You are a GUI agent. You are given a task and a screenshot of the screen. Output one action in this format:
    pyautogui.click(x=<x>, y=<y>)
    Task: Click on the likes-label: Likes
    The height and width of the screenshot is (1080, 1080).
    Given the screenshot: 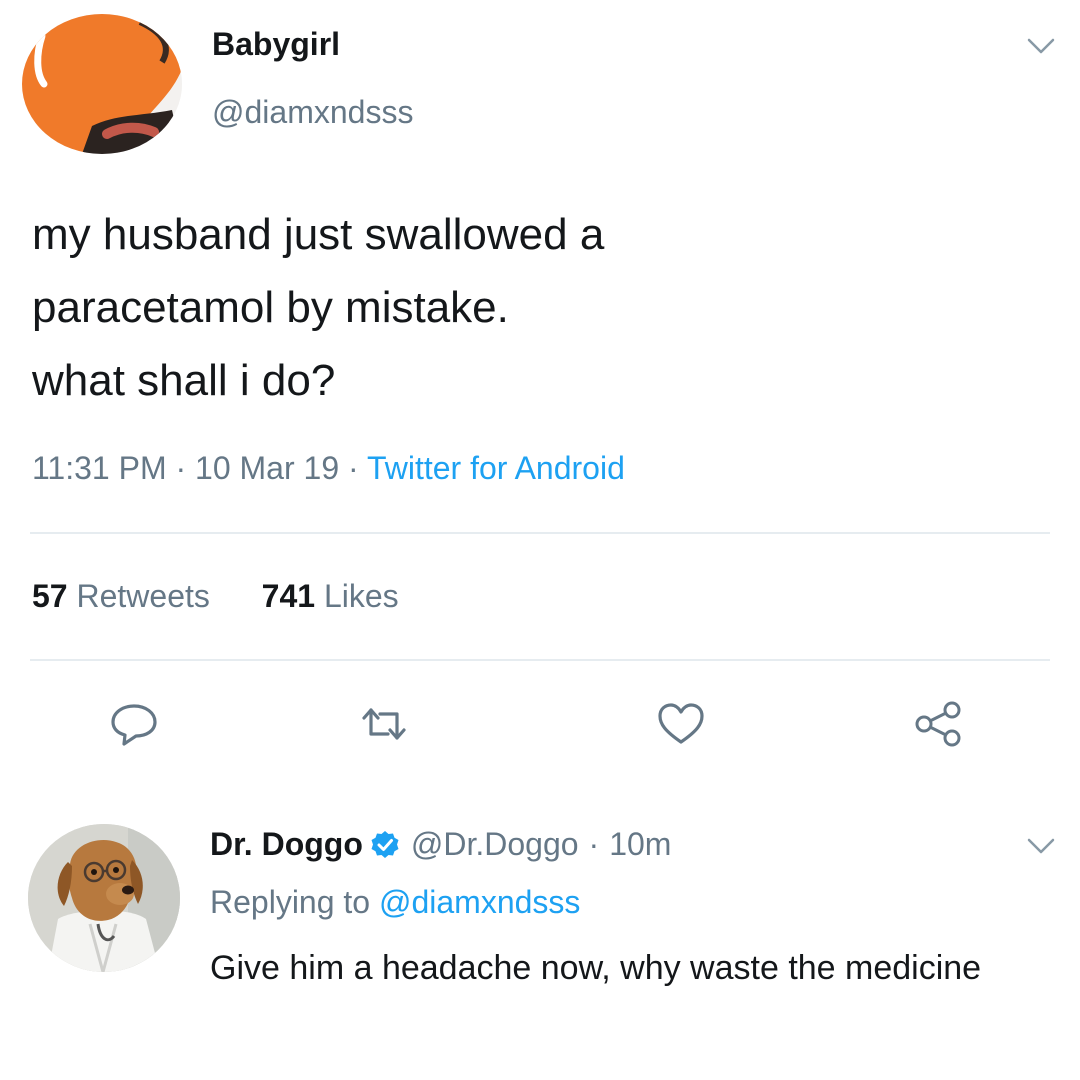 What is the action you would take?
    pyautogui.click(x=361, y=596)
    